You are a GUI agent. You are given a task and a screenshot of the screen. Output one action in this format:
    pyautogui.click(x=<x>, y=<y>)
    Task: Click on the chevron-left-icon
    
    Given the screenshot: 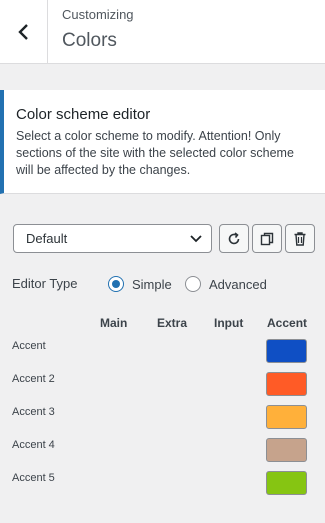 What is the action you would take?
    pyautogui.click(x=22, y=32)
    